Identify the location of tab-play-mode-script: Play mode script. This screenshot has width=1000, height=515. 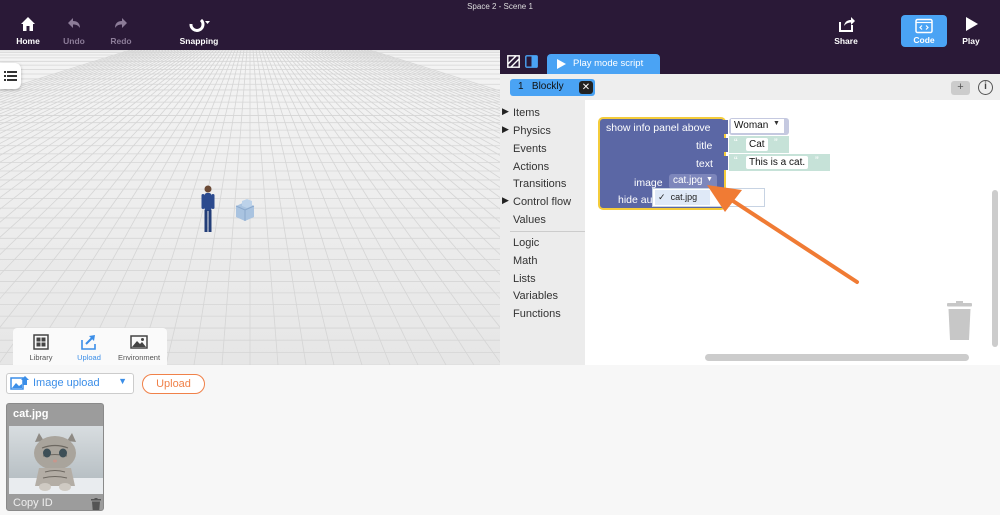
(603, 64).